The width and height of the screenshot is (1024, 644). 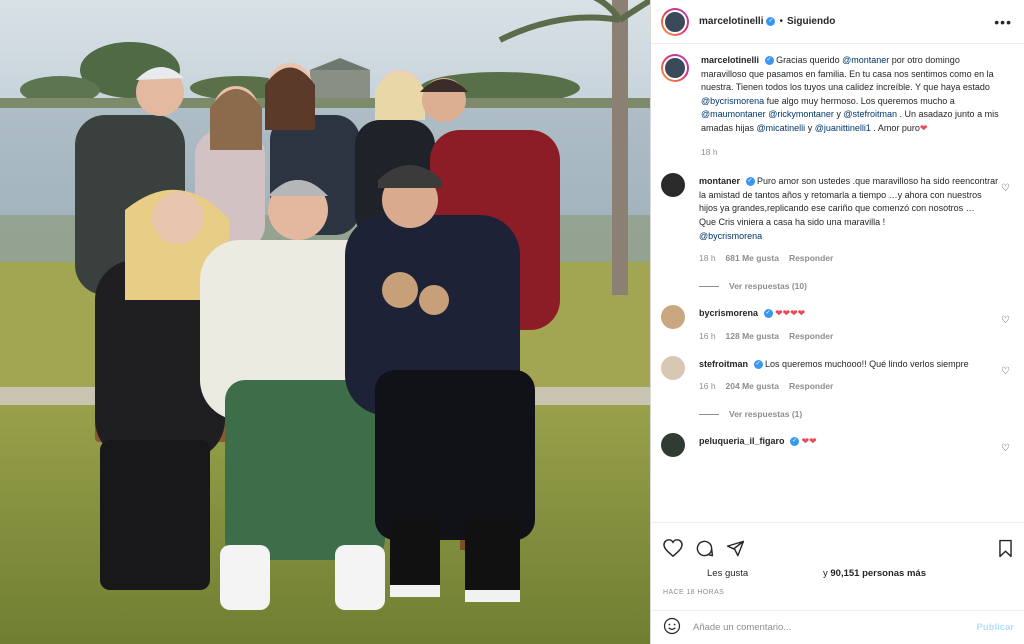 I want to click on share-paper-plane-icon, so click(x=735, y=548).